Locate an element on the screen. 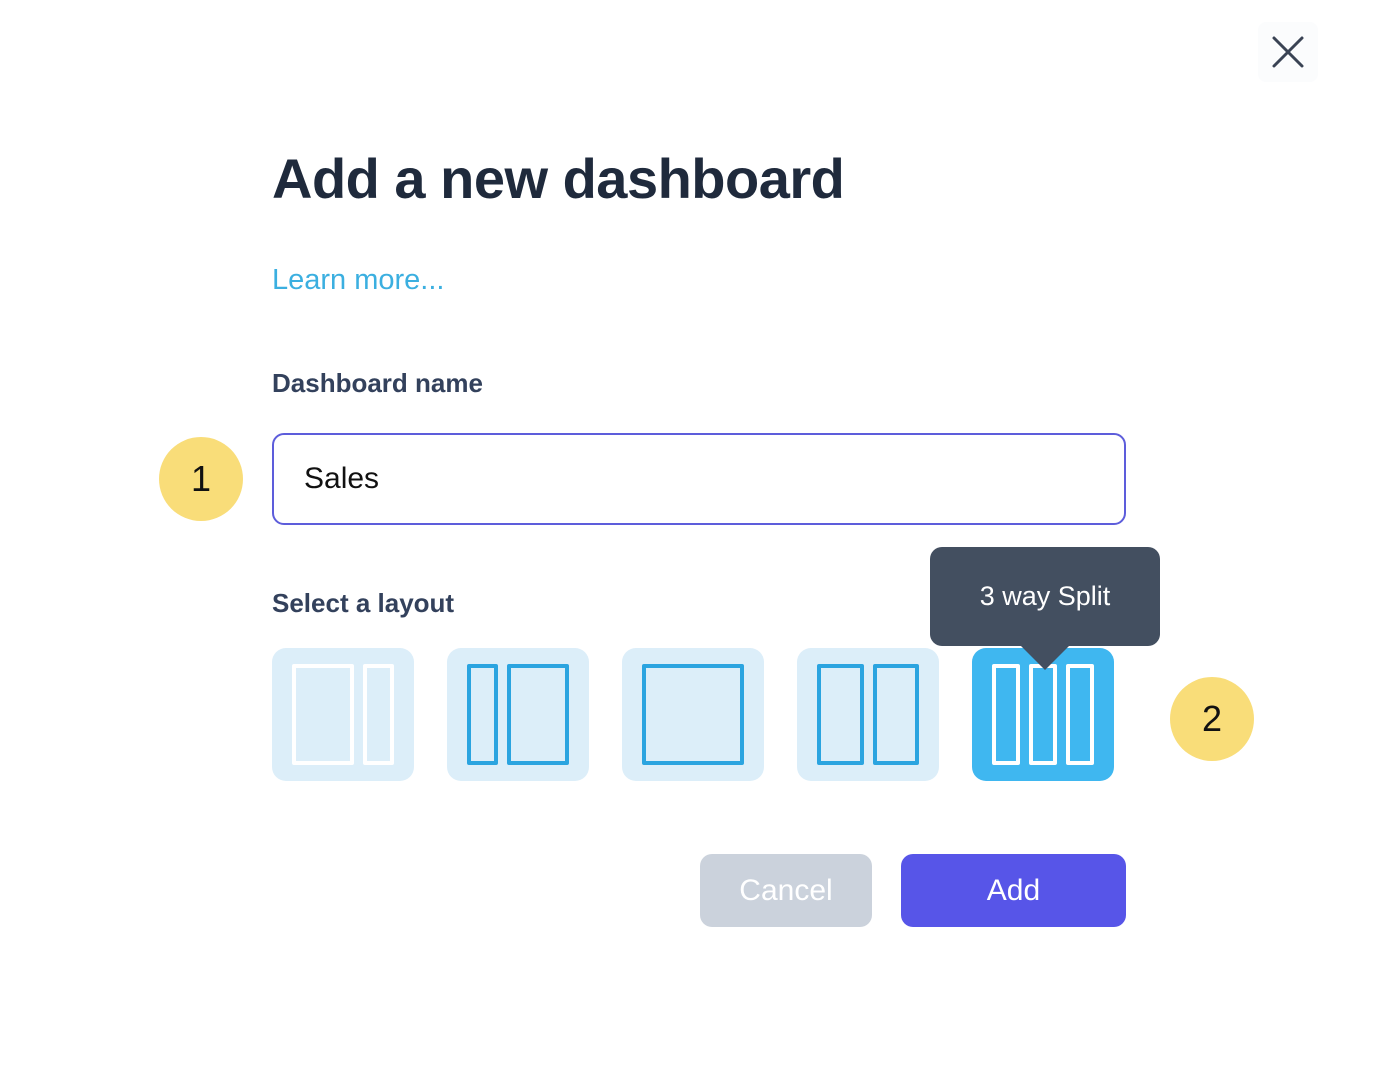  close-button is located at coordinates (1288, 52).